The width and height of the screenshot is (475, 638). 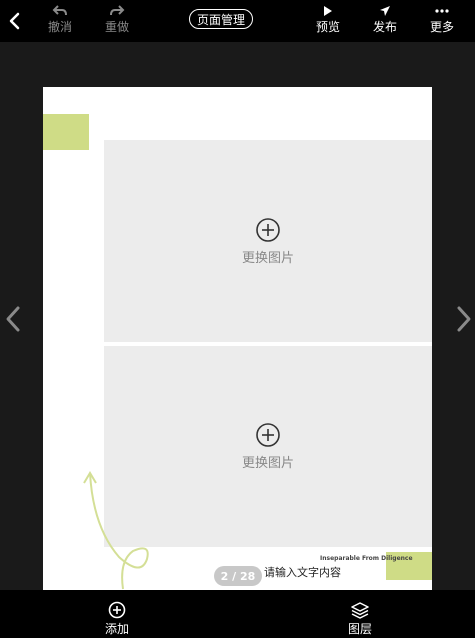 I want to click on page-manage-button: 页面管理, so click(x=221, y=19).